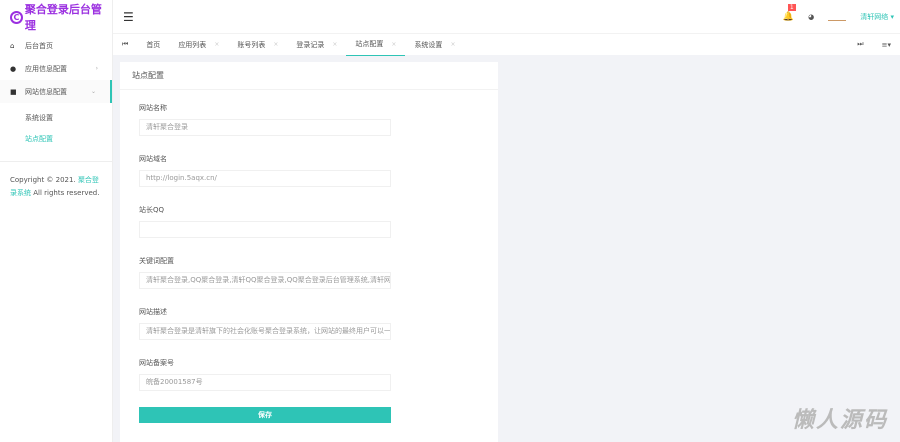  Describe the element at coordinates (265, 127) in the screenshot. I see `site-name-input: 清轩聚合登录` at that location.